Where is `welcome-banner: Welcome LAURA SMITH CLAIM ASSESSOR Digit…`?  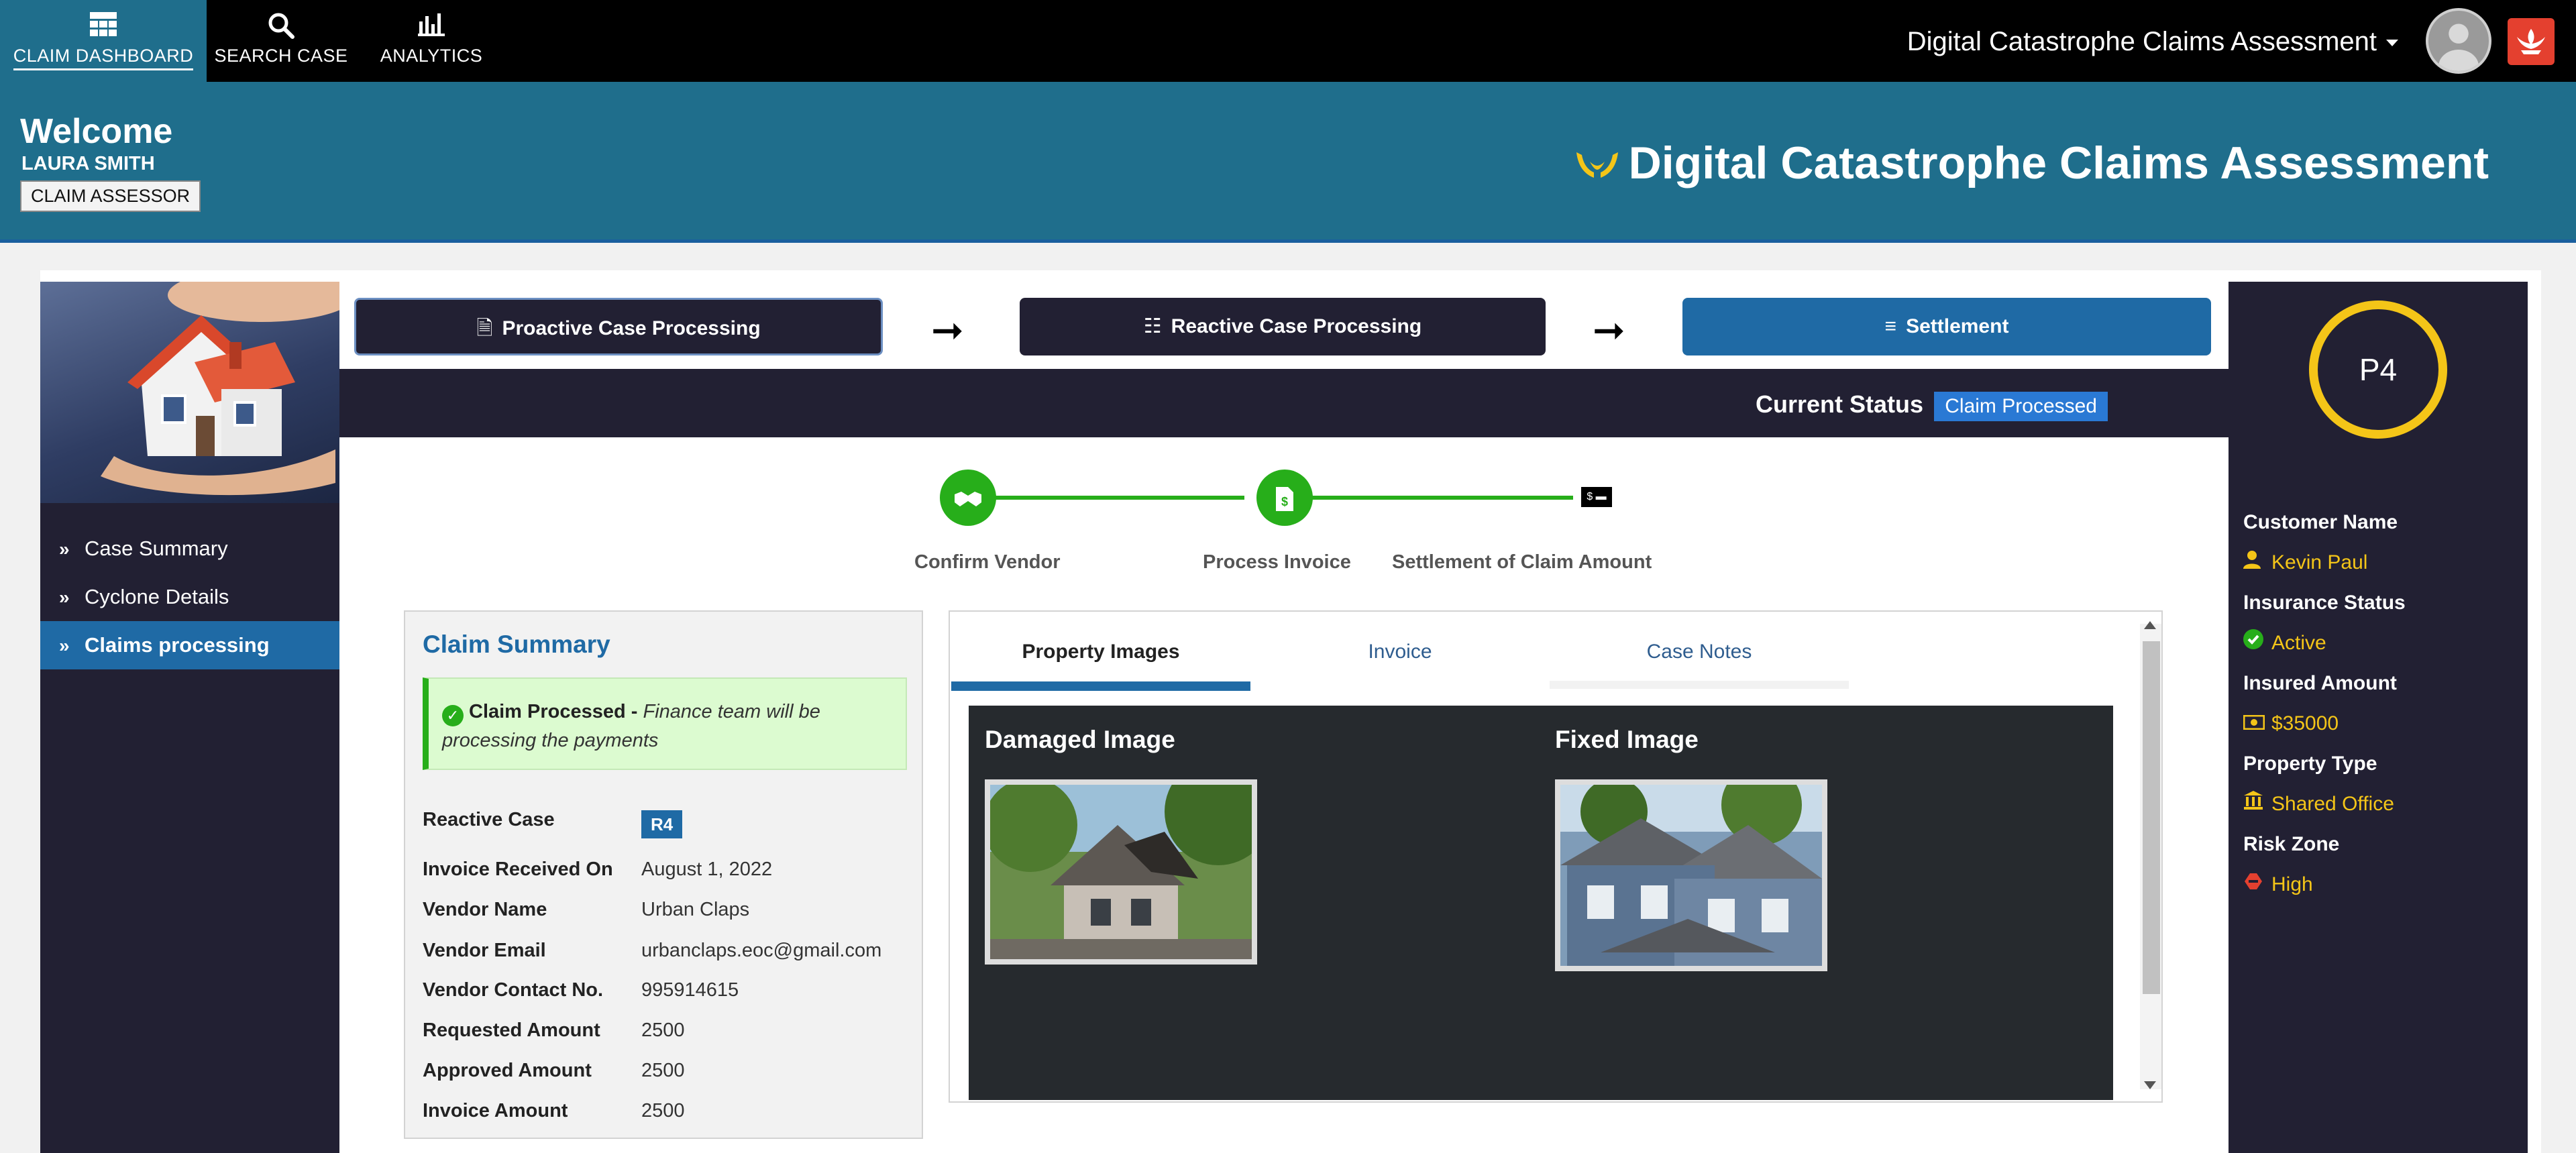 welcome-banner: Welcome LAURA SMITH CLAIM ASSESSOR Digit… is located at coordinates (1288, 162).